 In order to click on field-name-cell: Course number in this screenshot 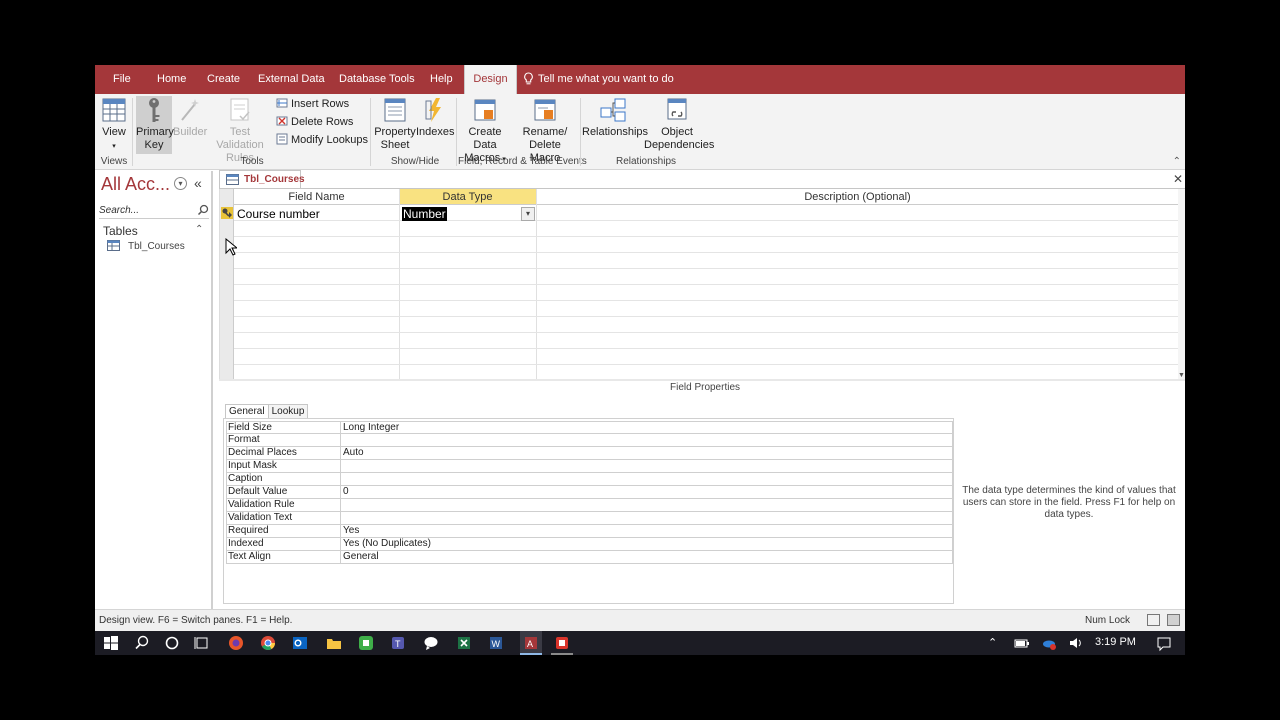, I will do `click(278, 214)`.